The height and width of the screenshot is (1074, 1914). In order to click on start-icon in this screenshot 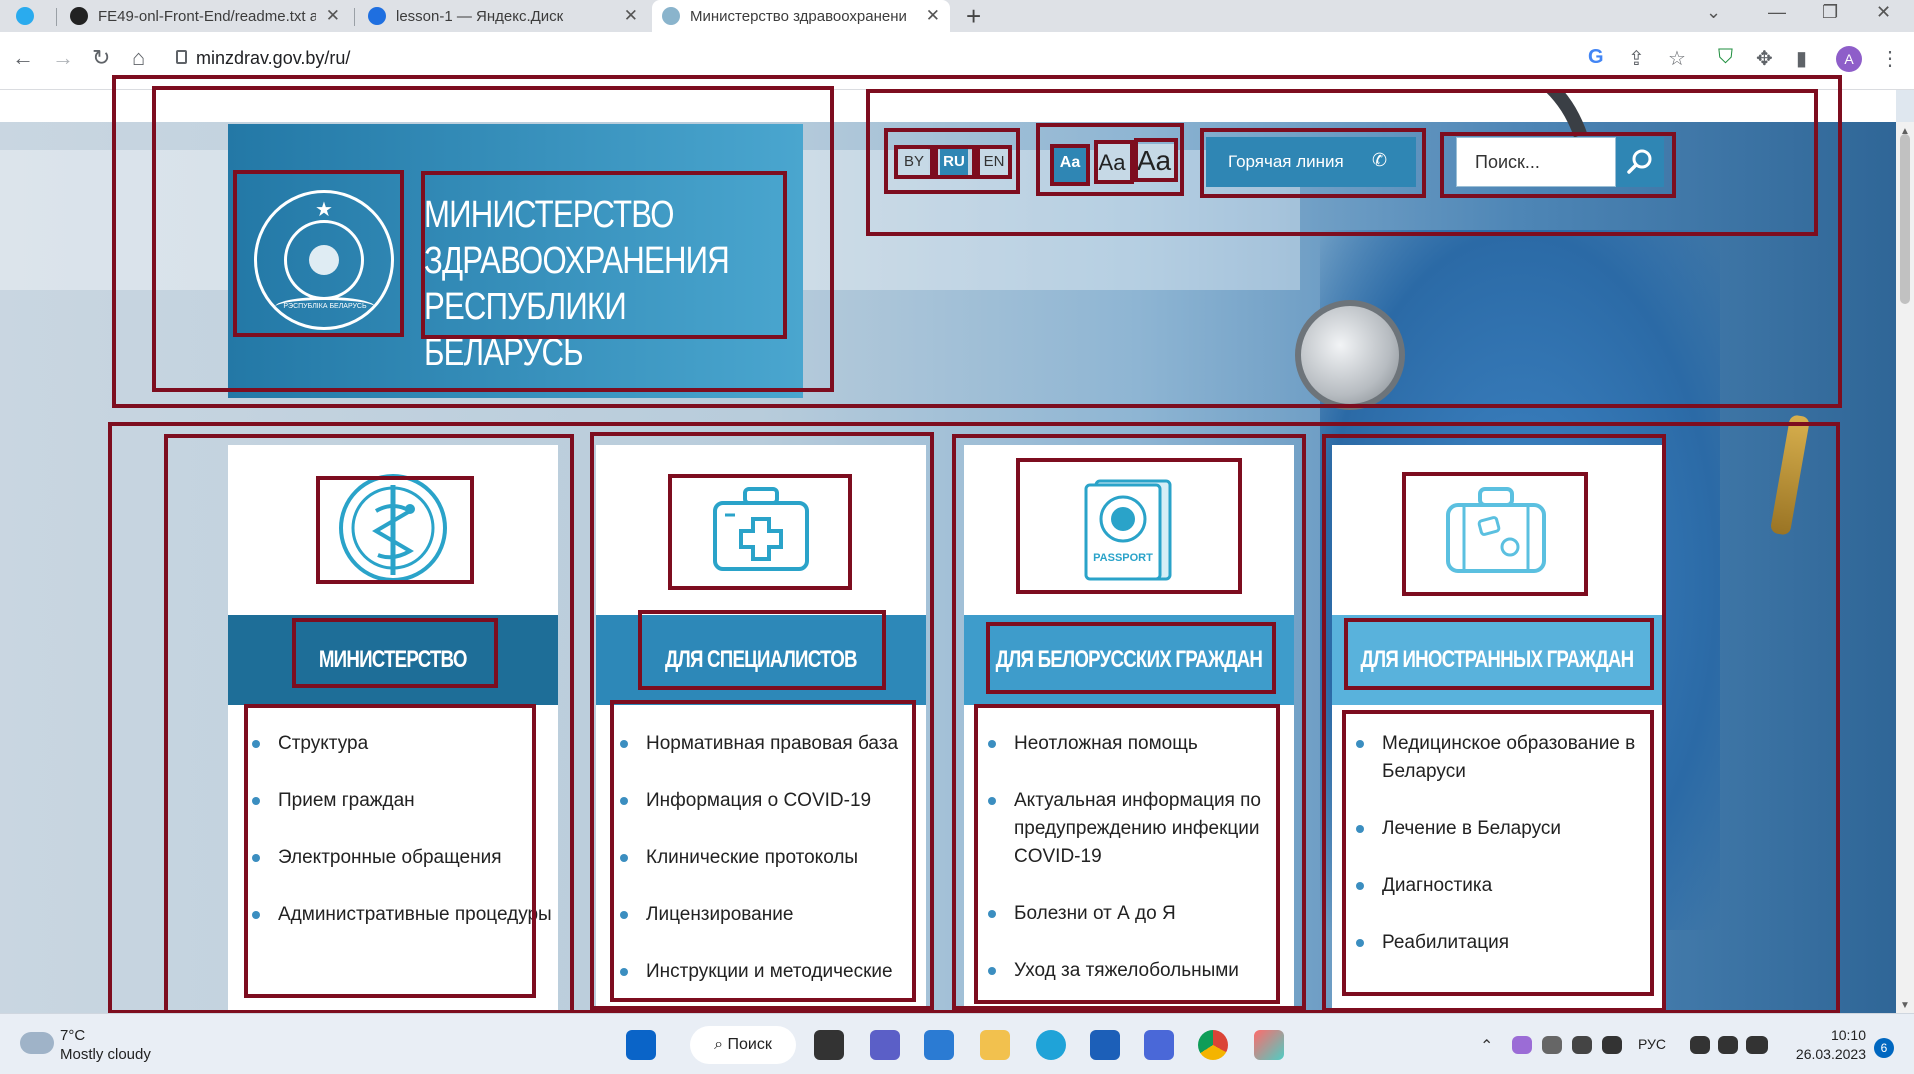, I will do `click(641, 1045)`.